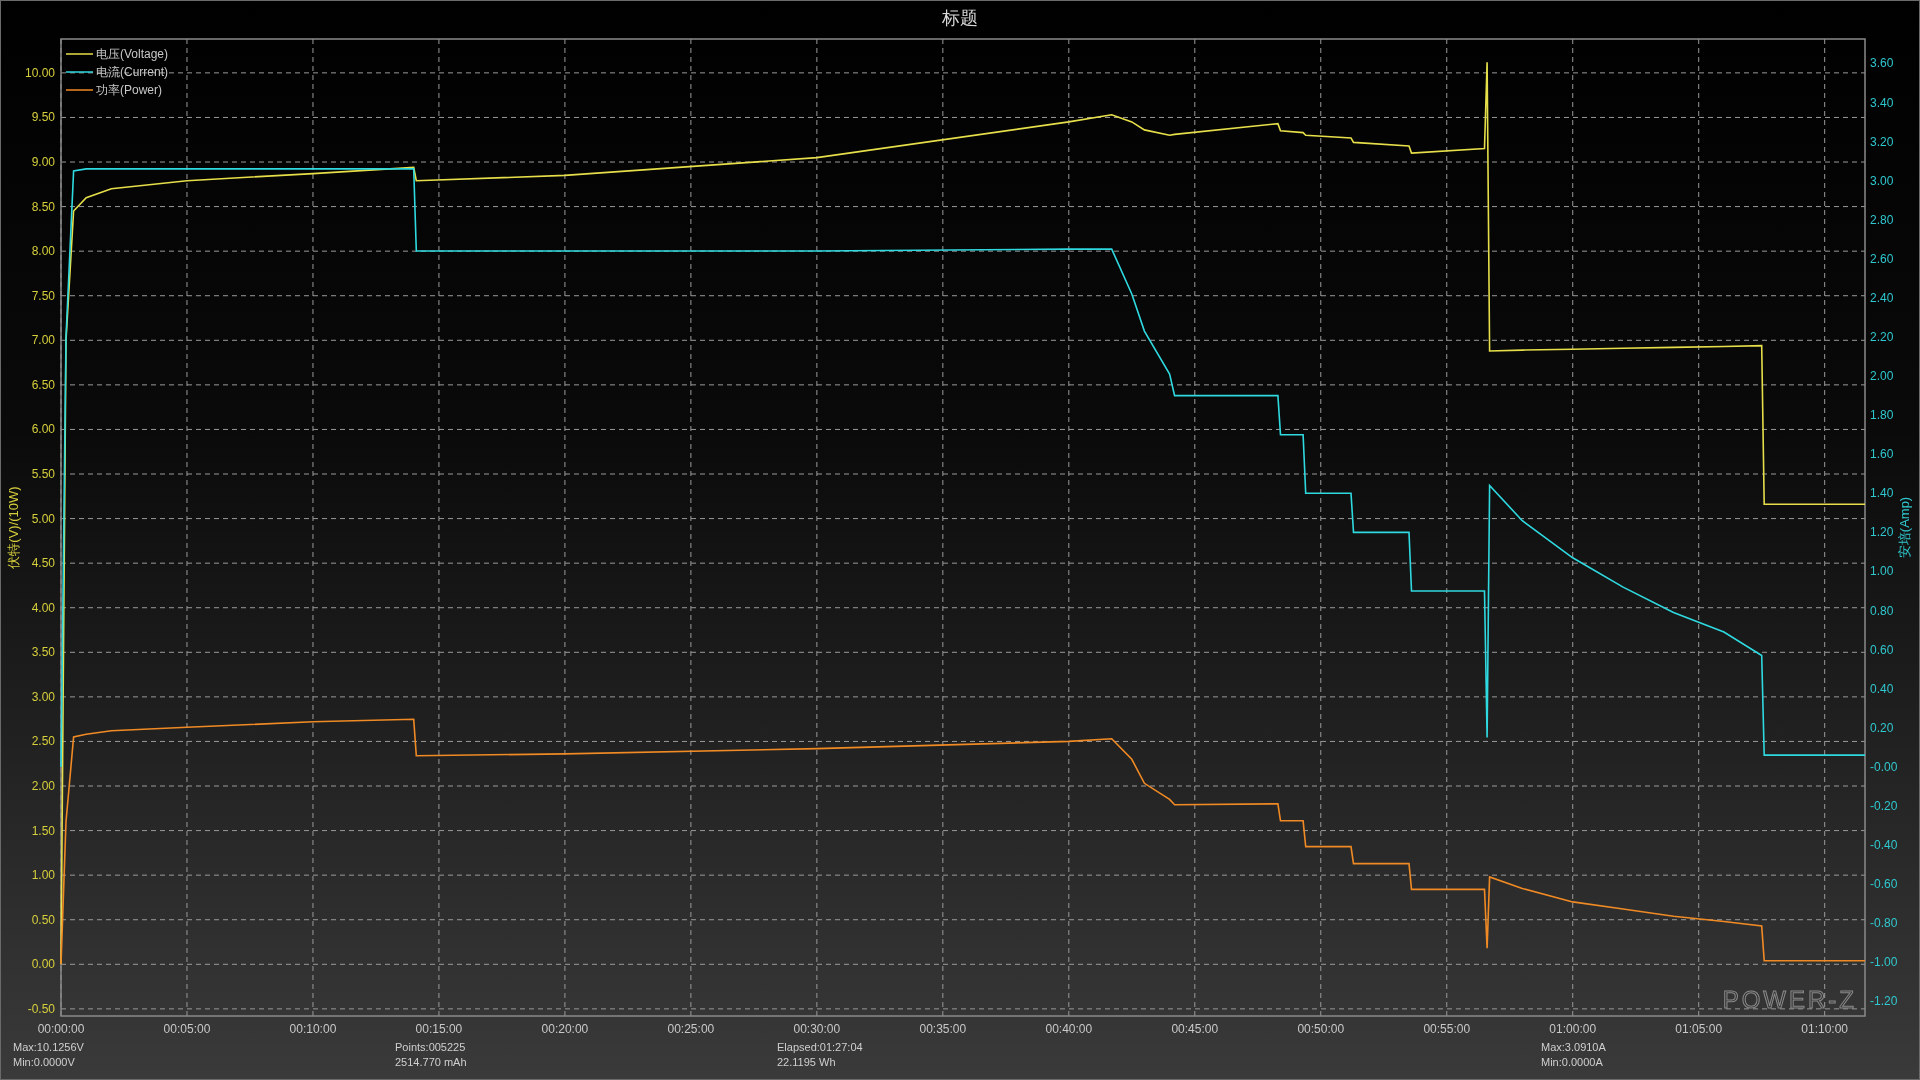 Image resolution: width=1920 pixels, height=1080 pixels. I want to click on axis-tick-label: 0.20, so click(1882, 727).